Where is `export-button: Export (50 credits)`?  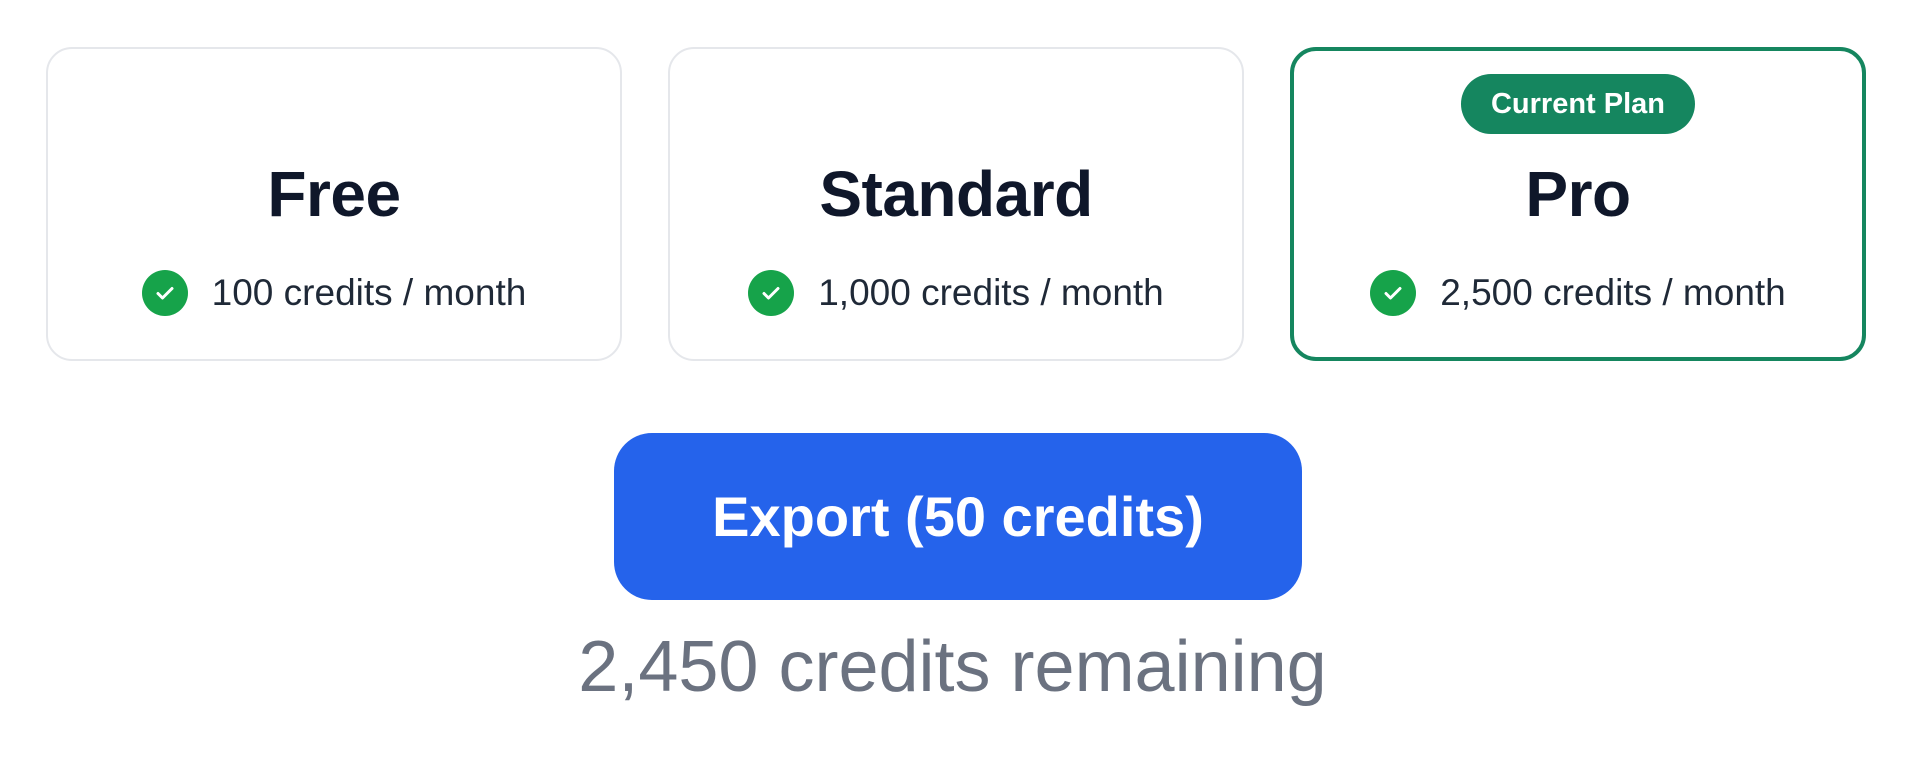 export-button: Export (50 credits) is located at coordinates (958, 516).